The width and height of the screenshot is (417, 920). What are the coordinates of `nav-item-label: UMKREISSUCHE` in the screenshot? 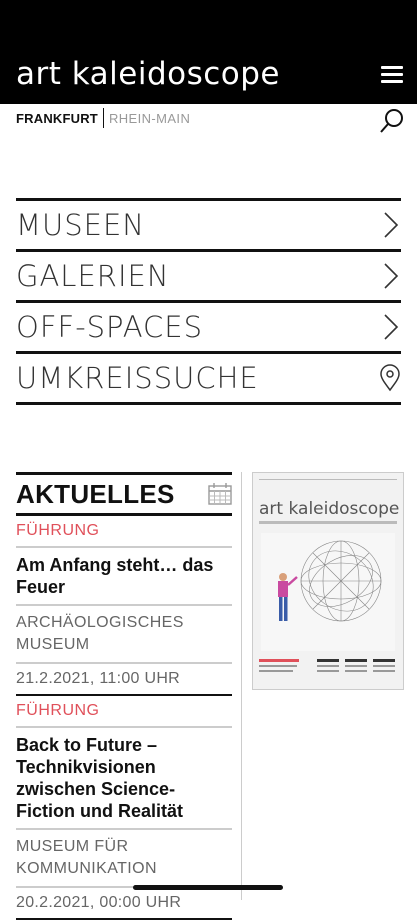 It's located at (137, 378).